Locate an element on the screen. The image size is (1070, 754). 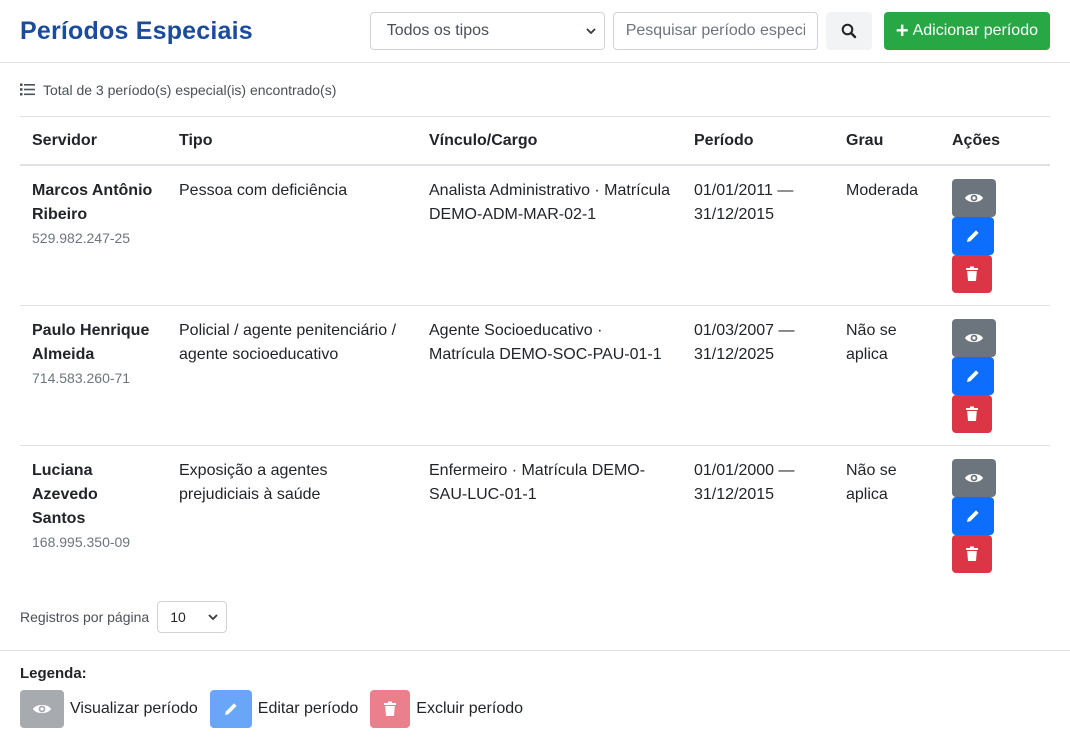
legend-item-view: Visualizar período is located at coordinates (109, 709).